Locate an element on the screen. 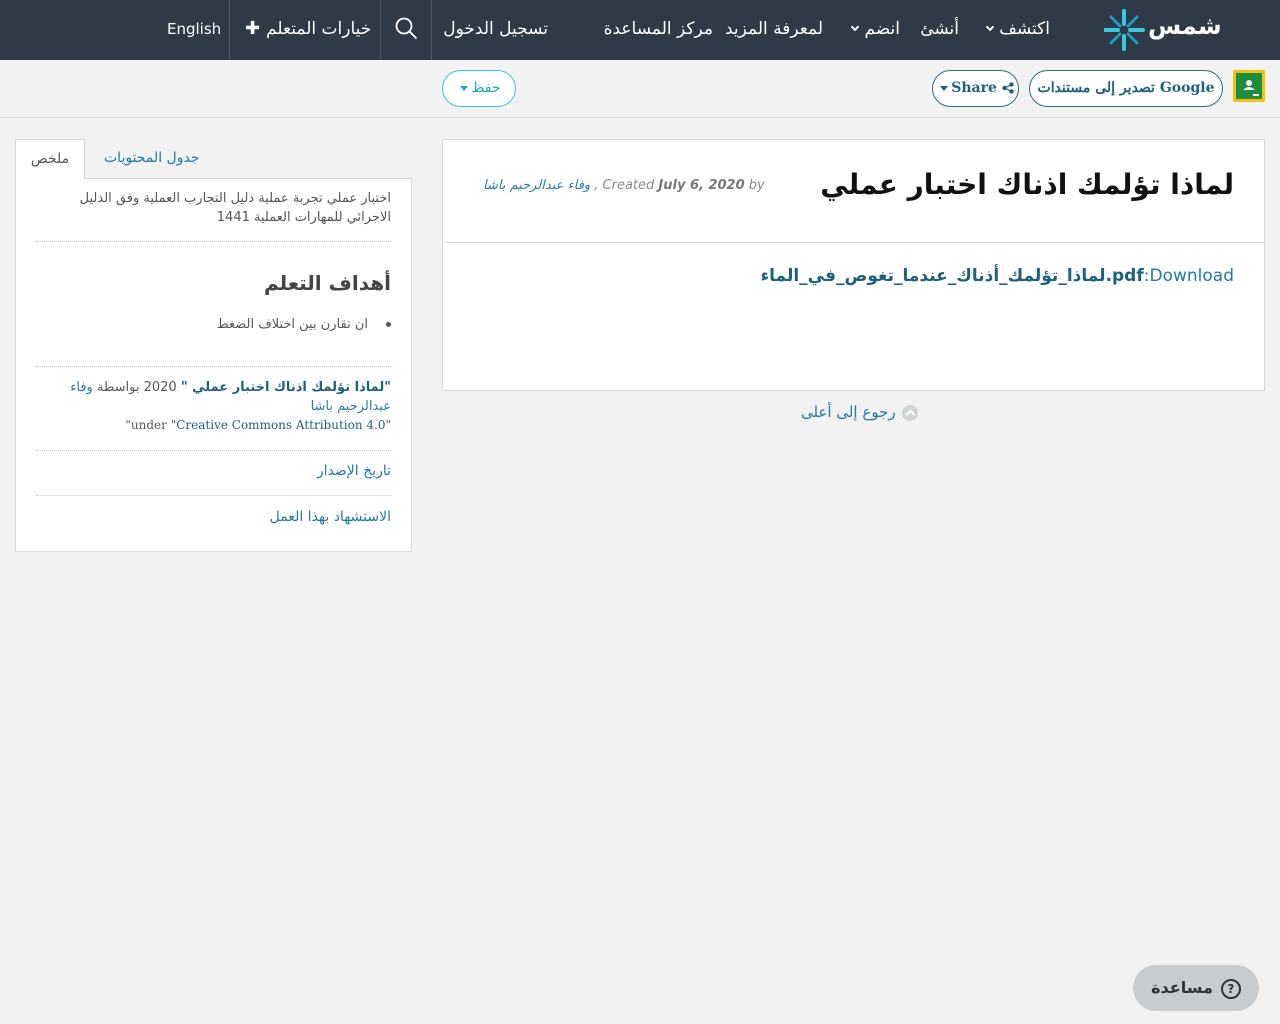 This screenshot has height=1024, width=1280. meta-date: July 6, 2020 is located at coordinates (701, 185).